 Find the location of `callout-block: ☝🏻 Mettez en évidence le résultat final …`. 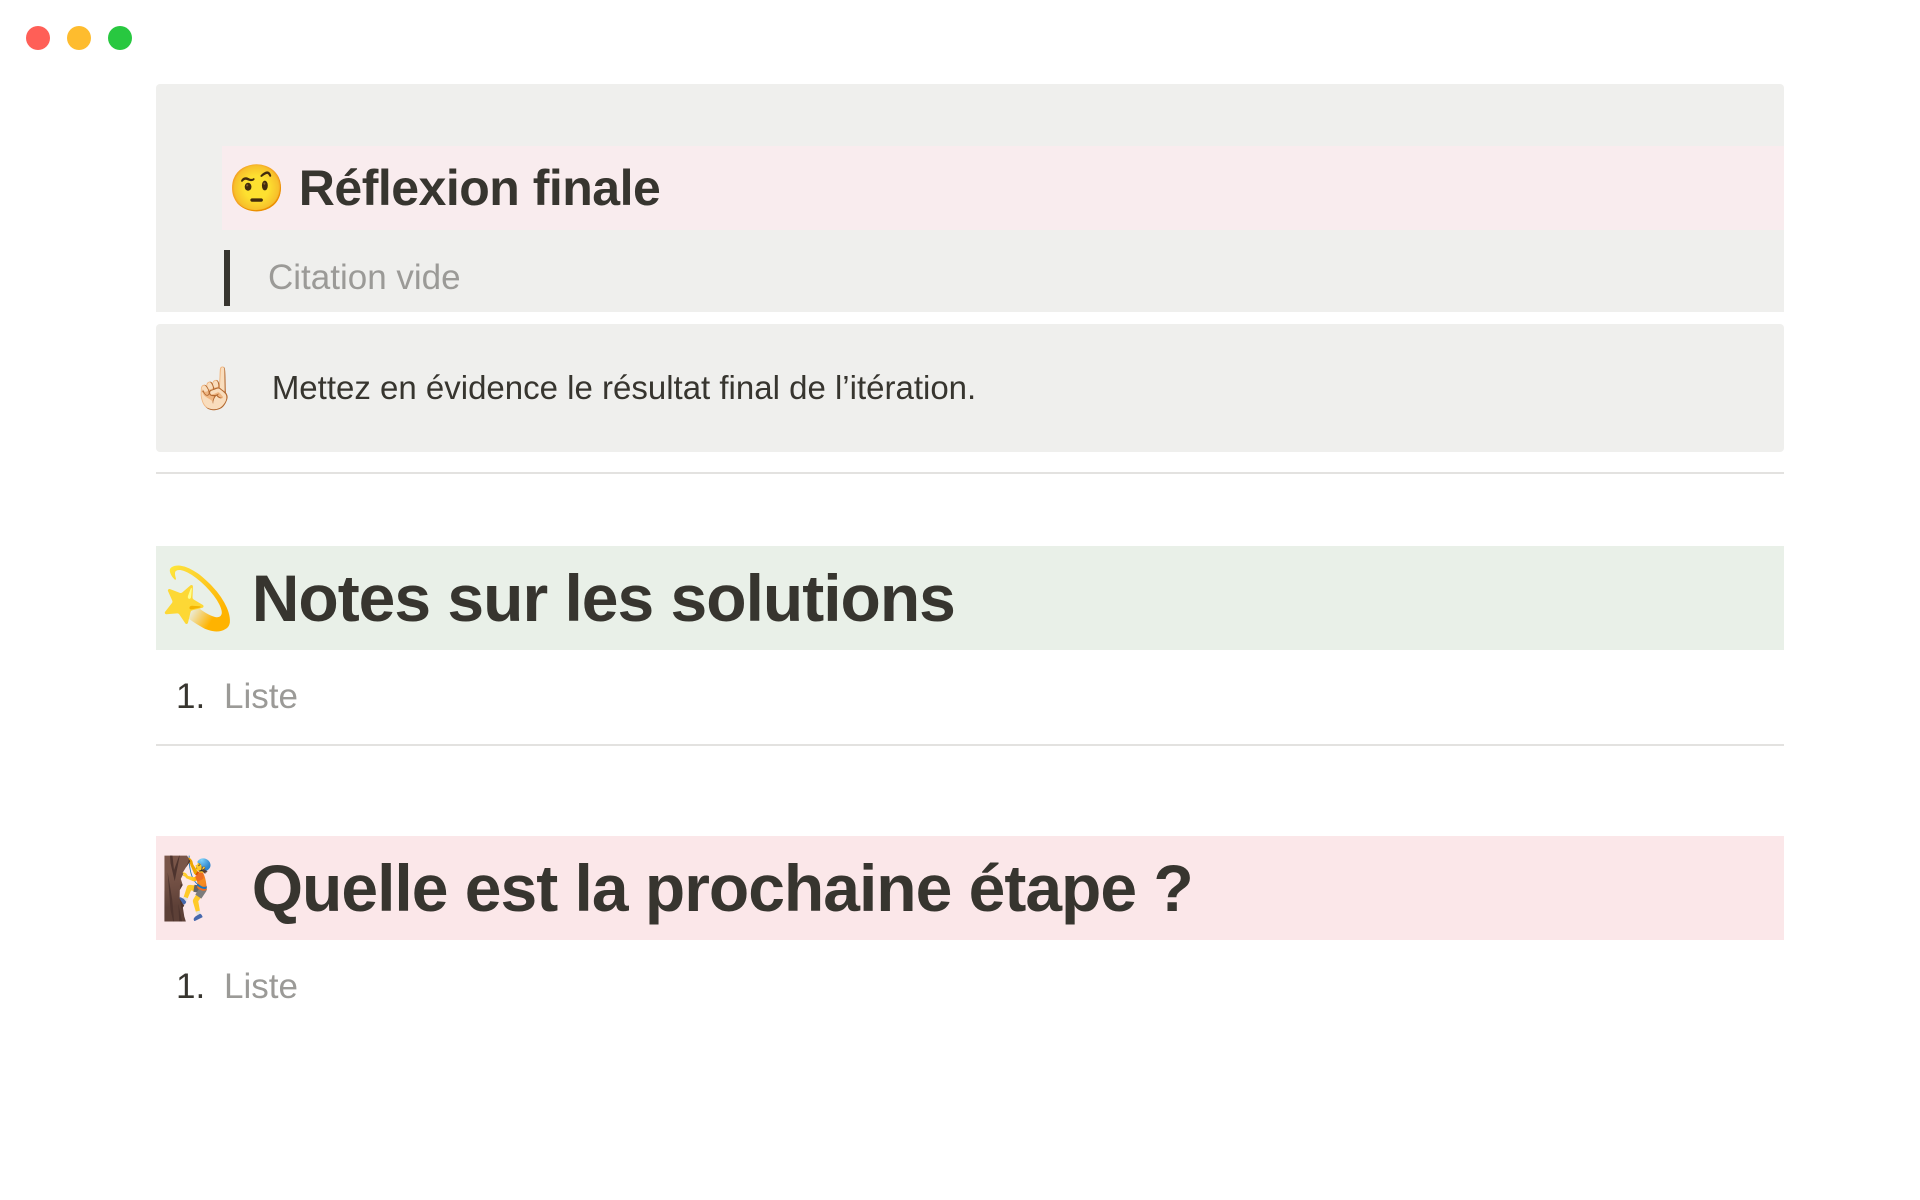

callout-block: ☝🏻 Mettez en évidence le résultat final … is located at coordinates (970, 388).